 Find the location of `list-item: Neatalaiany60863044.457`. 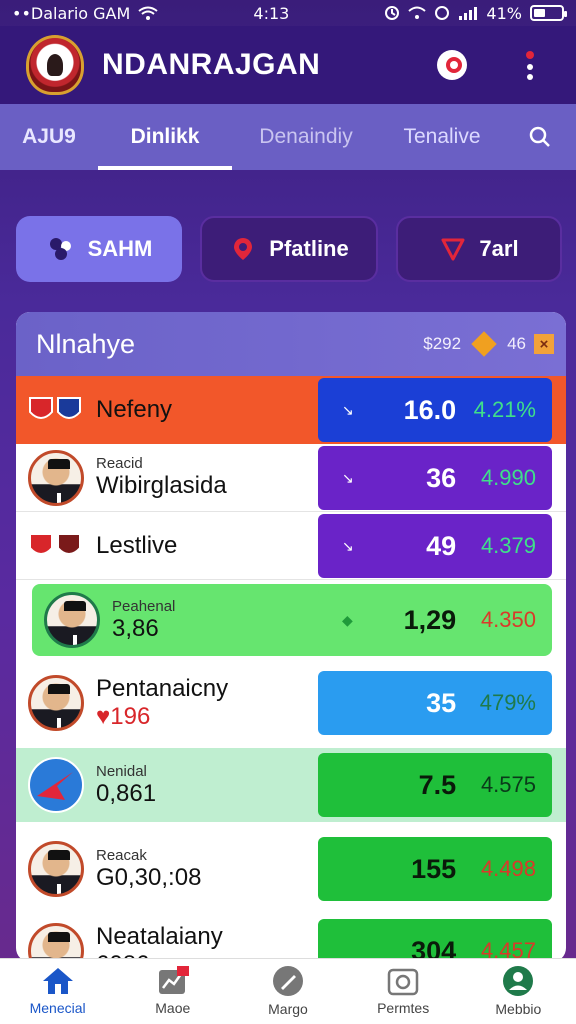

list-item: Neatalaiany60863044.457 is located at coordinates (291, 938).